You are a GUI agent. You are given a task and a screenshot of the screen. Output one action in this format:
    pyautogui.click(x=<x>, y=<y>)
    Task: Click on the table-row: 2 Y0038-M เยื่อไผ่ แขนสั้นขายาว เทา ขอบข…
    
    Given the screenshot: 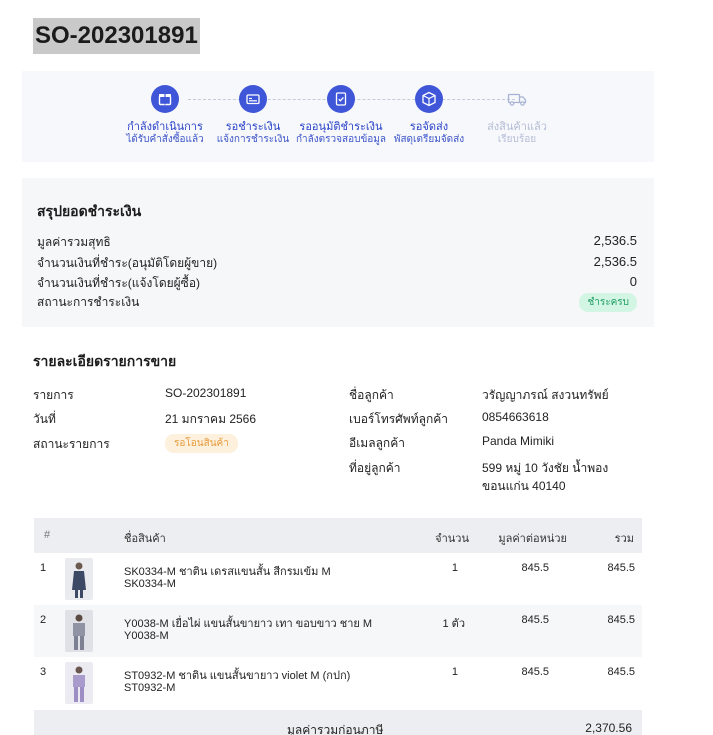 What is the action you would take?
    pyautogui.click(x=338, y=631)
    